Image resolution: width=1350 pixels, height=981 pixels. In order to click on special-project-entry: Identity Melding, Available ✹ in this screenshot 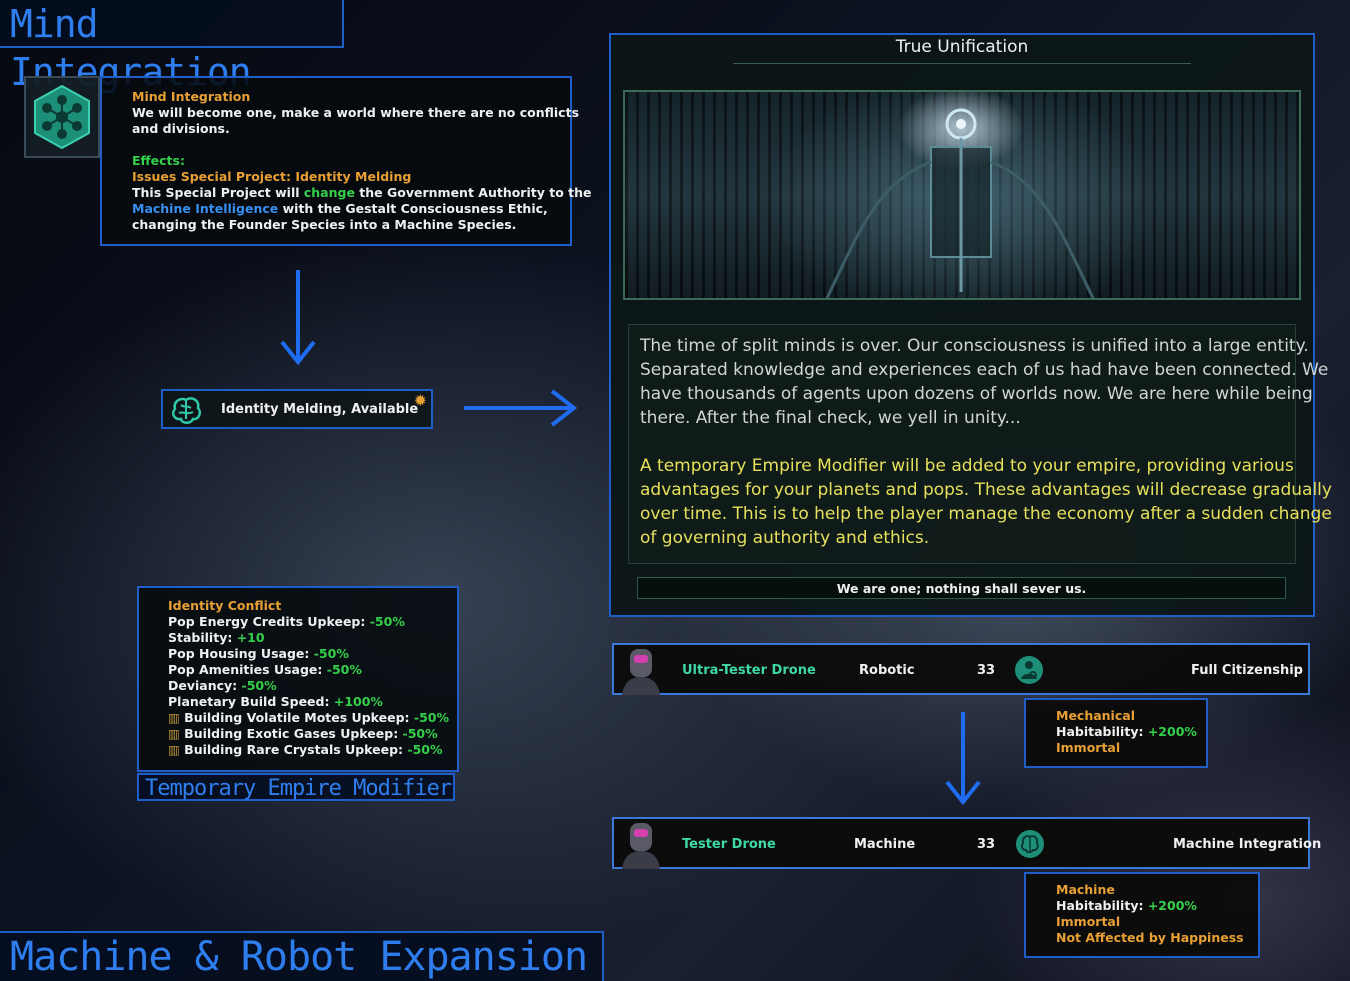, I will do `click(297, 409)`.